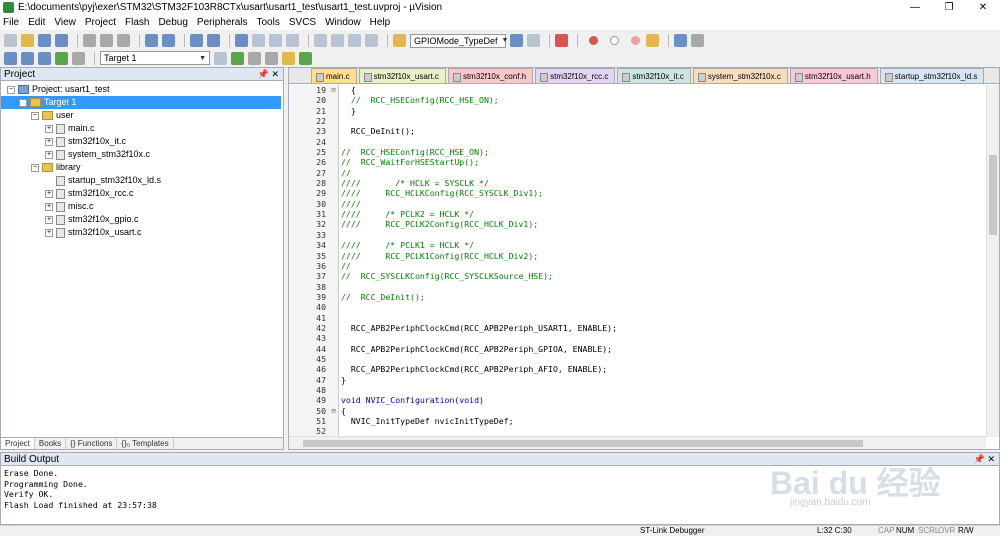 The width and height of the screenshot is (1000, 536). What do you see at coordinates (145, 443) in the screenshot?
I see `project-tab-3: {}₀ Templates` at bounding box center [145, 443].